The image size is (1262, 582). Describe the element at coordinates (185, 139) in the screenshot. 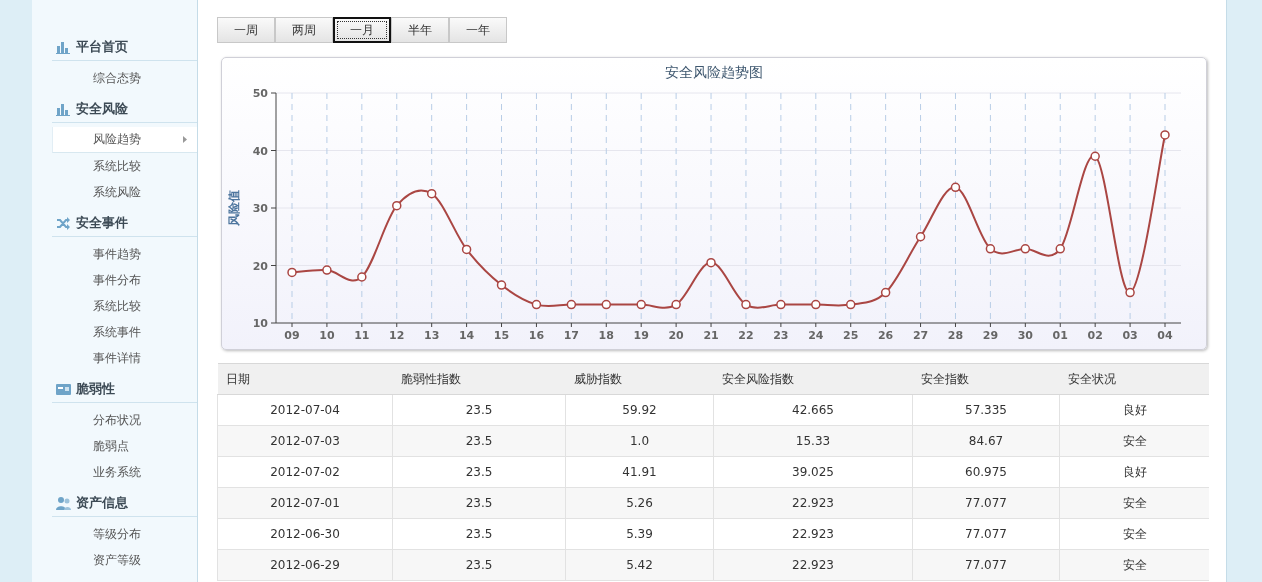

I see `caret-icon` at that location.